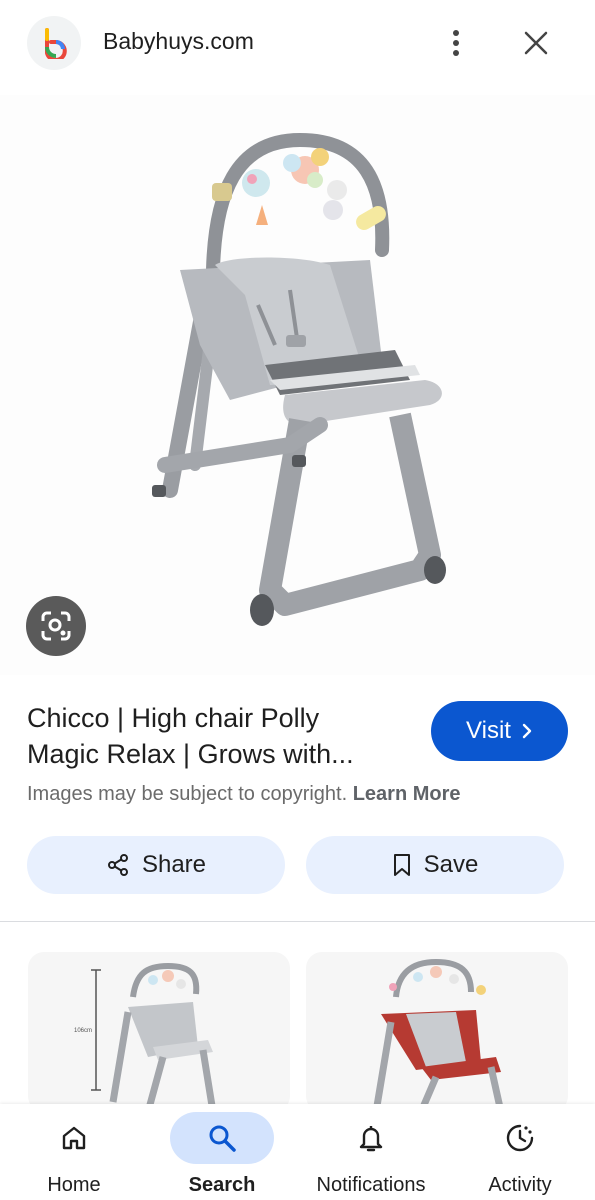  I want to click on site-logo, so click(54, 43).